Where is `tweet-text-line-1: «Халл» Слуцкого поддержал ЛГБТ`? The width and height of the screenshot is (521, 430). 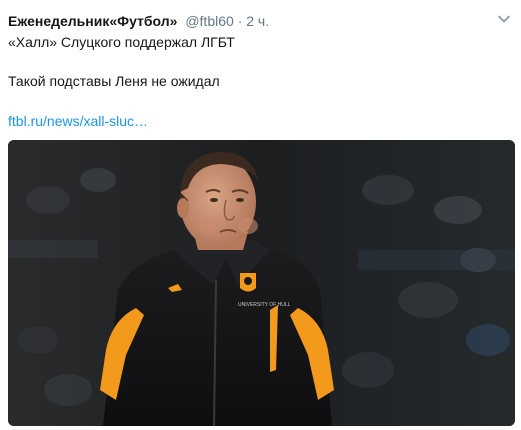
tweet-text-line-1: «Халл» Слуцкого поддержал ЛГБТ is located at coordinates (121, 42).